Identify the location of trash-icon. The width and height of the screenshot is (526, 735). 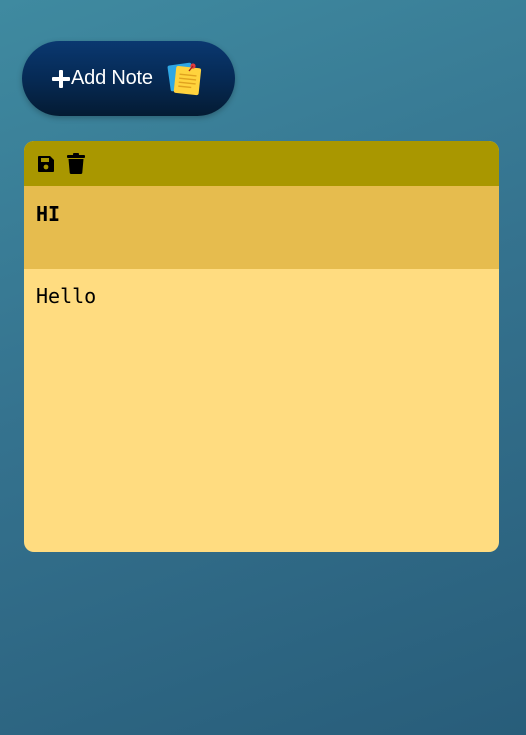
(75, 163).